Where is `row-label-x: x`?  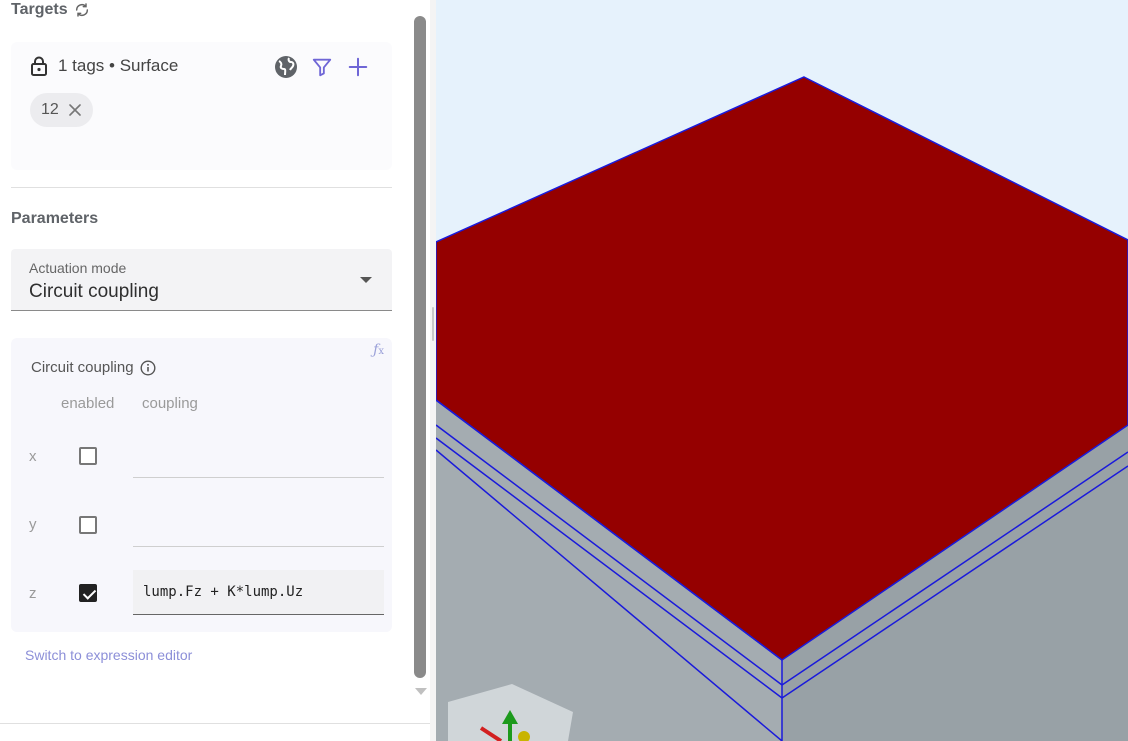 row-label-x: x is located at coordinates (33, 456).